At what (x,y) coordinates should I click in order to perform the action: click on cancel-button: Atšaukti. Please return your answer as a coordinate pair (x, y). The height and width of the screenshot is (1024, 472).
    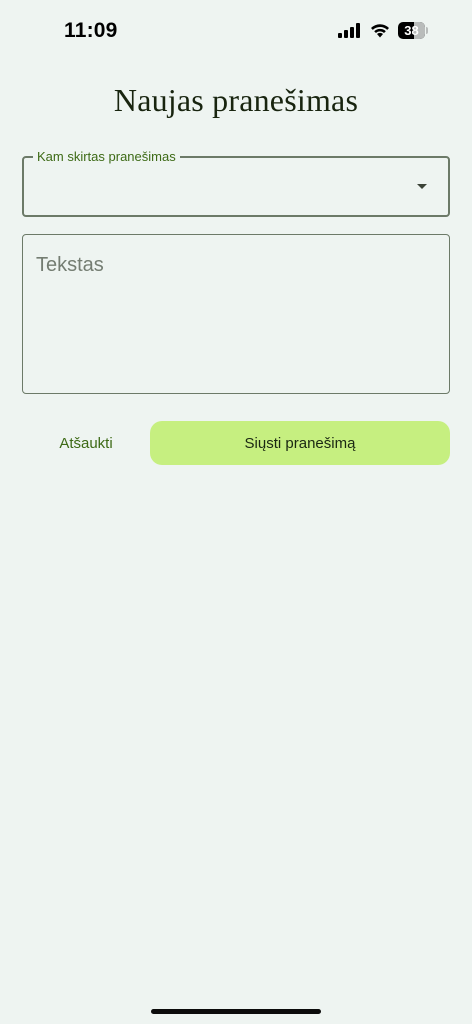
    Looking at the image, I should click on (86, 443).